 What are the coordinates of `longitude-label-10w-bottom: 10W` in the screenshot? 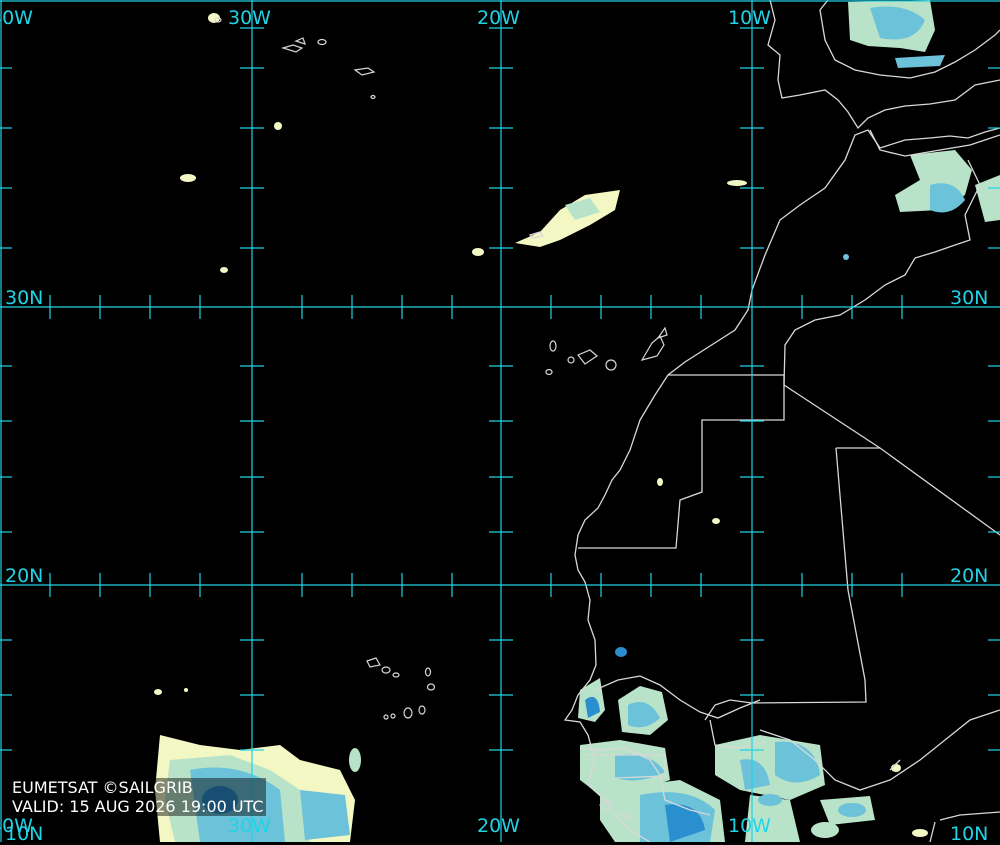 It's located at (749, 826).